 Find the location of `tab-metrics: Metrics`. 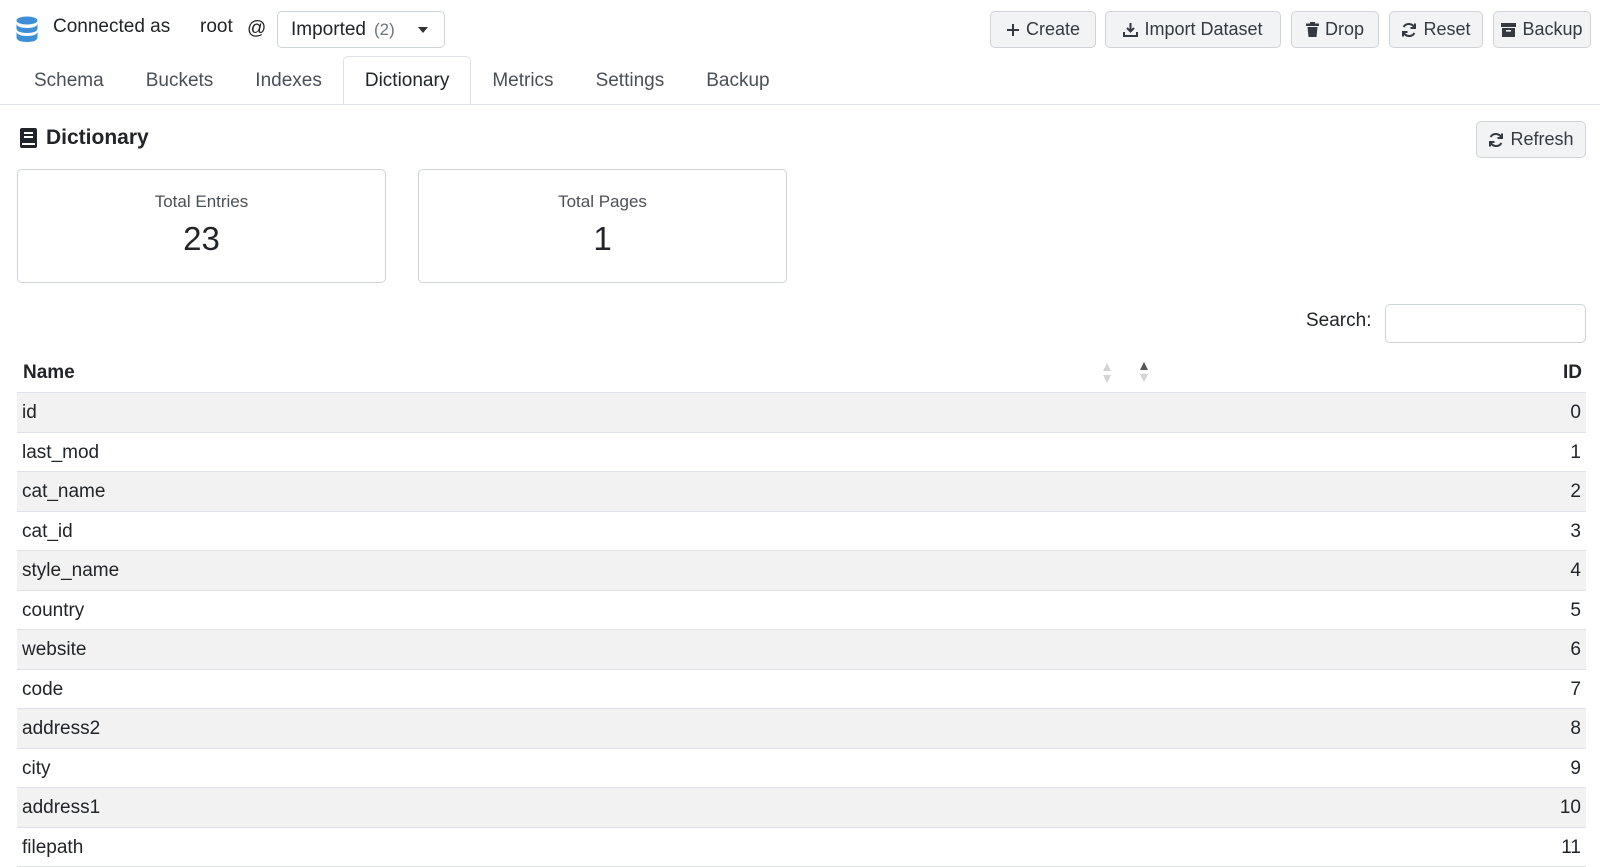

tab-metrics: Metrics is located at coordinates (522, 80).